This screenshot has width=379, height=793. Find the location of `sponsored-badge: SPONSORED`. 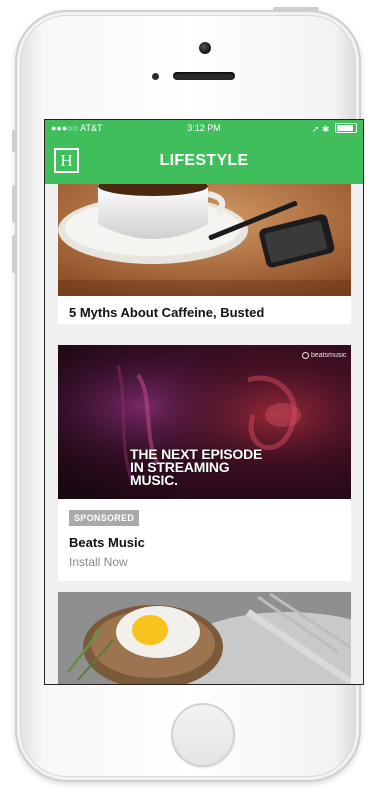

sponsored-badge: SPONSORED is located at coordinates (104, 518).